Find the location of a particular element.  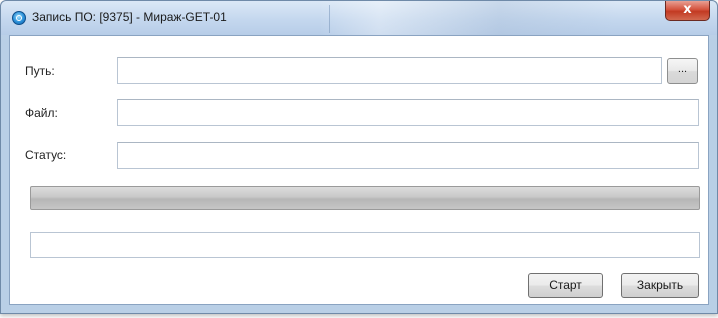

status-input is located at coordinates (408, 155).